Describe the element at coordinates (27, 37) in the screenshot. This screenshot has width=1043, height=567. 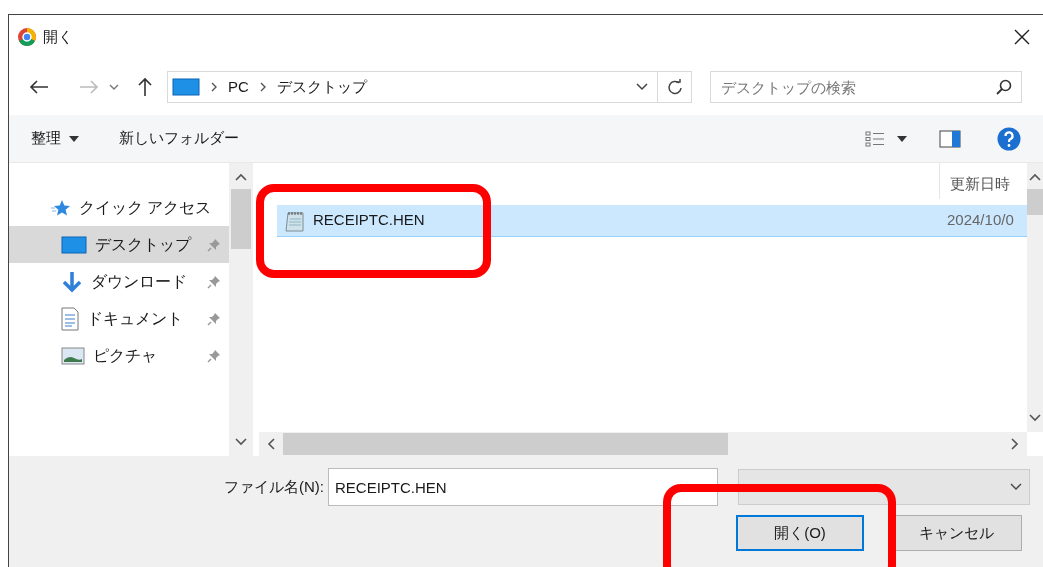
I see `app-icon` at that location.